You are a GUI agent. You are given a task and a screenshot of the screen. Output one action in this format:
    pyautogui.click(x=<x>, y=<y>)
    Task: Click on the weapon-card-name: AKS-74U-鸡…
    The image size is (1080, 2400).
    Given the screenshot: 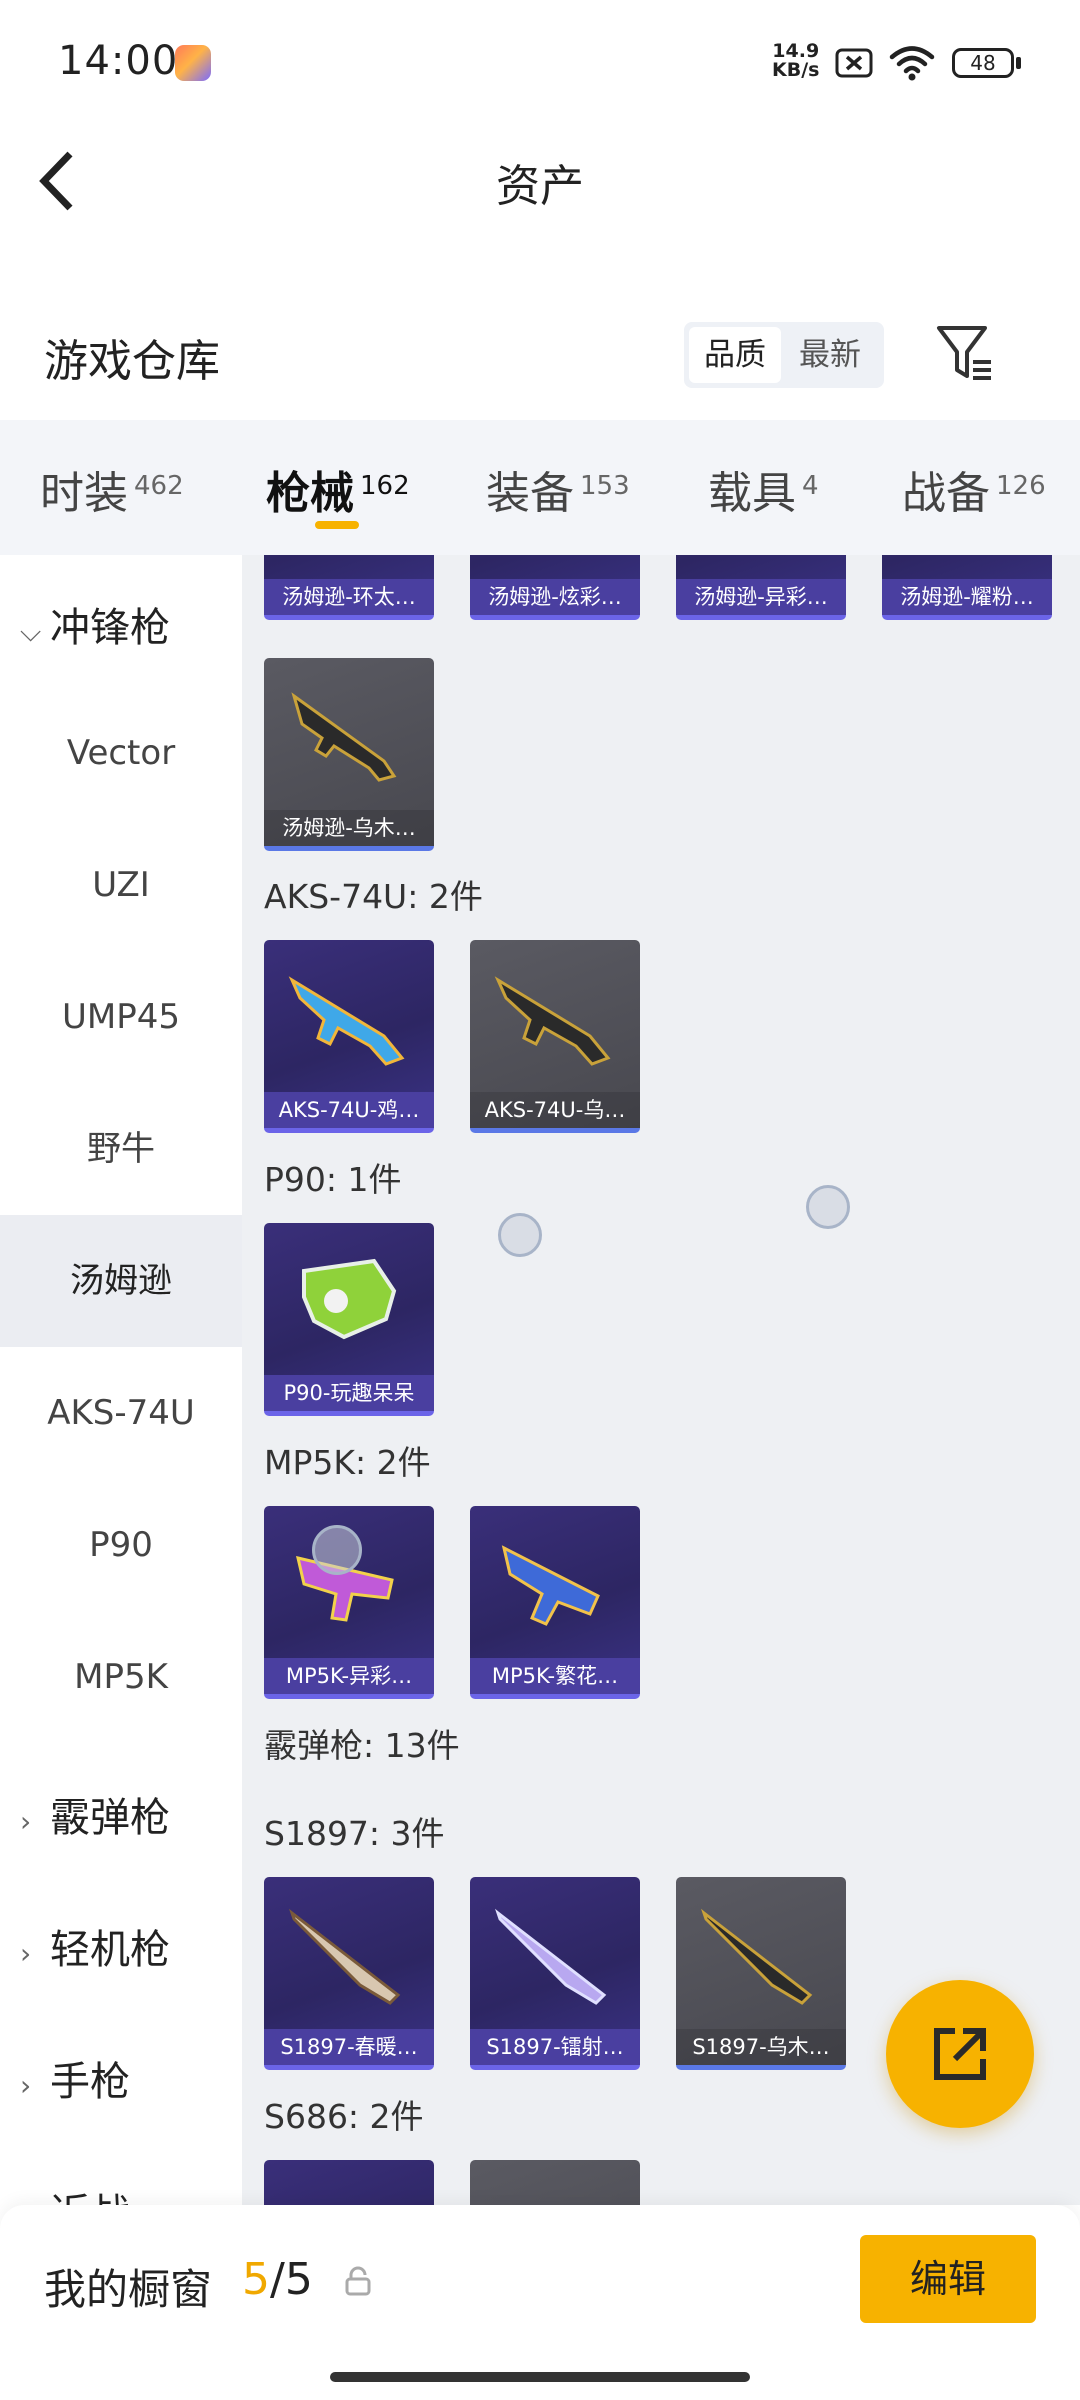 What is the action you would take?
    pyautogui.click(x=349, y=1110)
    